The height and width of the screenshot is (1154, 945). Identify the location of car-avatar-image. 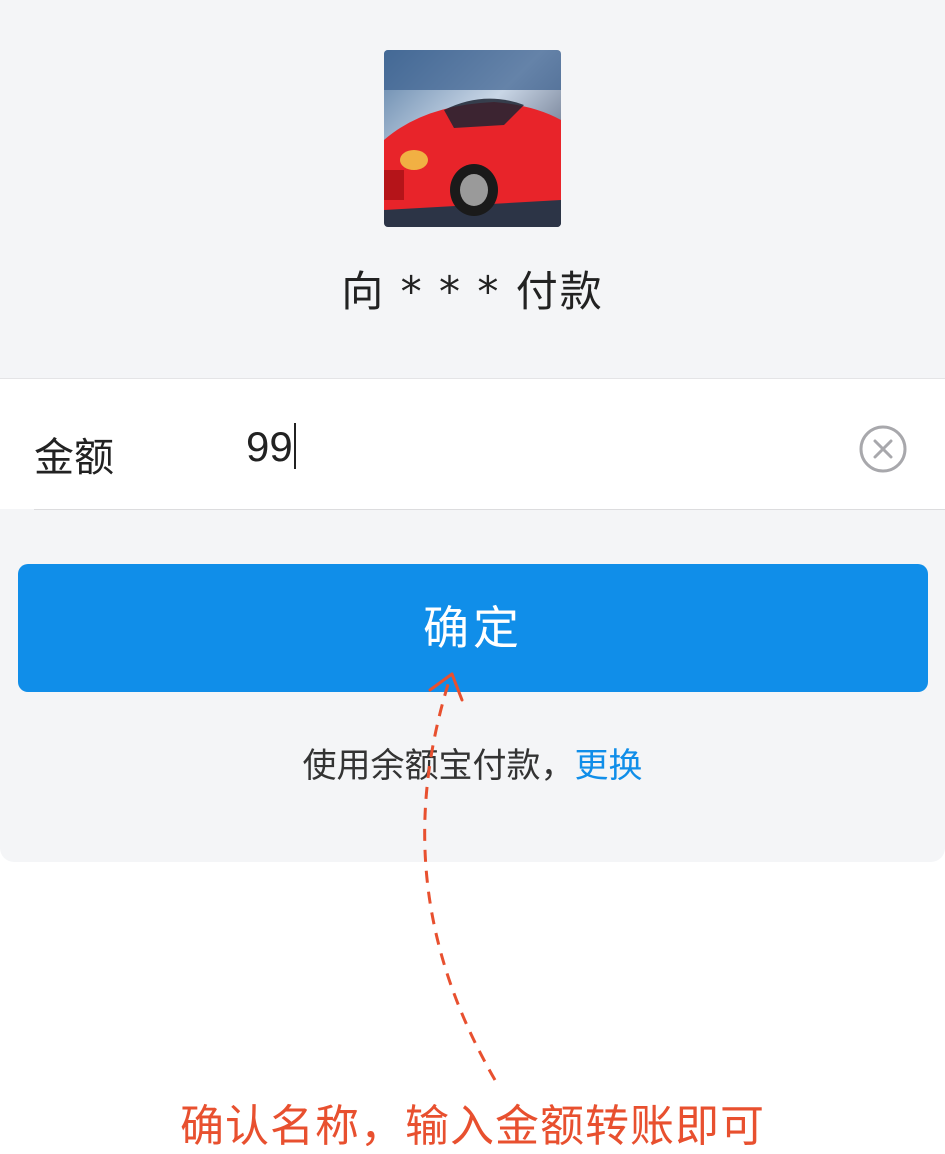
(472, 138).